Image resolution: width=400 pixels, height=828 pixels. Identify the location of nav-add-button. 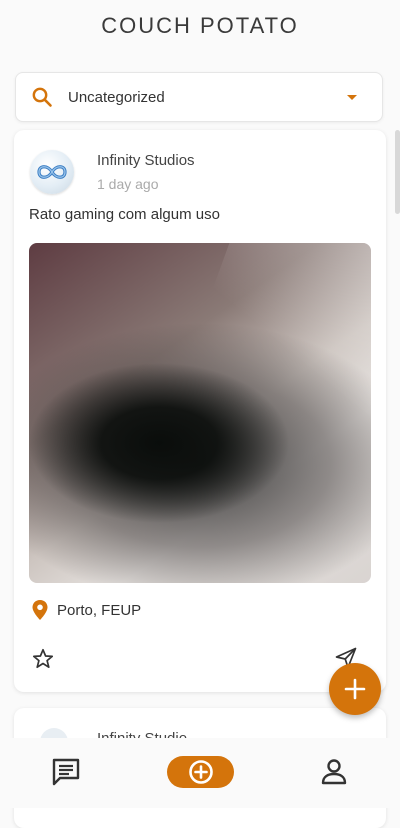
(200, 772).